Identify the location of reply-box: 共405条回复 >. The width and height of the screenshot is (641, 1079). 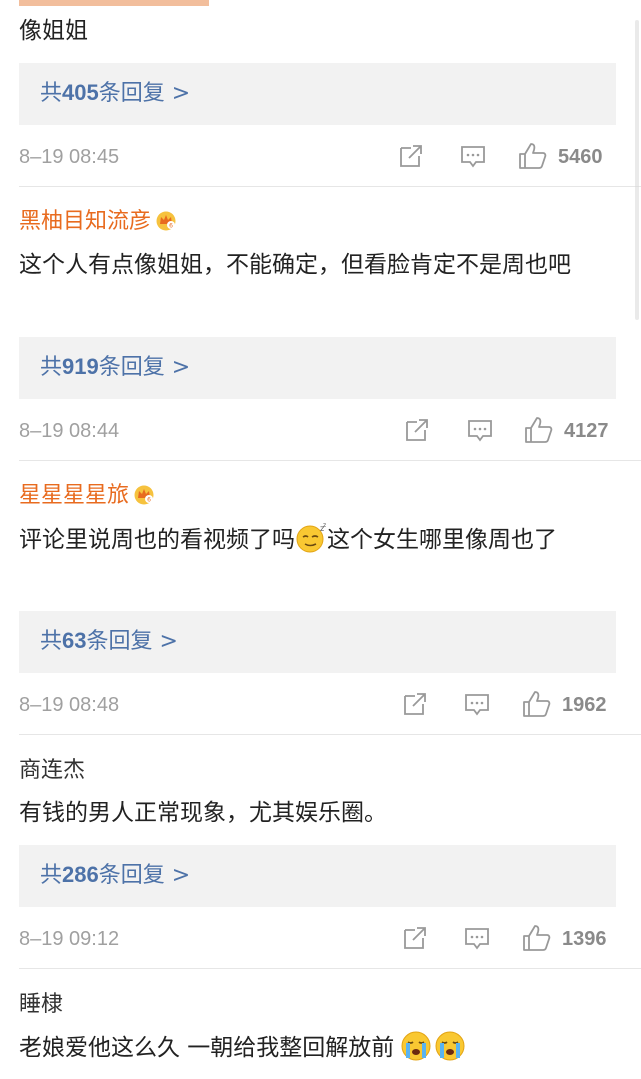
(317, 94).